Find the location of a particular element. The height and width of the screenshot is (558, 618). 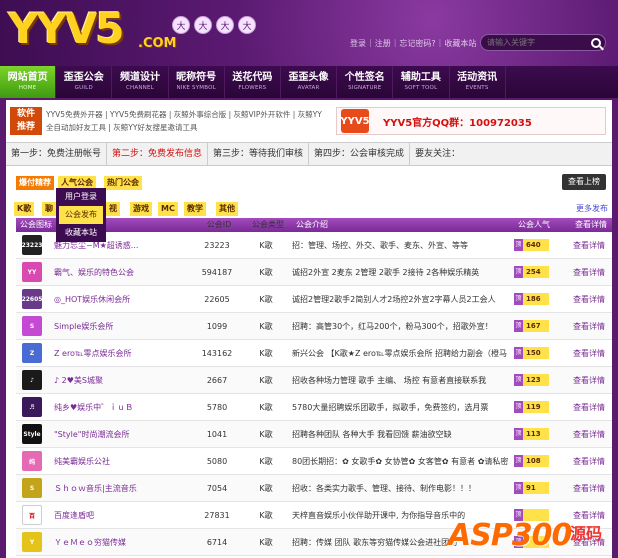

nav-home: 网站首页 HOME is located at coordinates (28, 82).